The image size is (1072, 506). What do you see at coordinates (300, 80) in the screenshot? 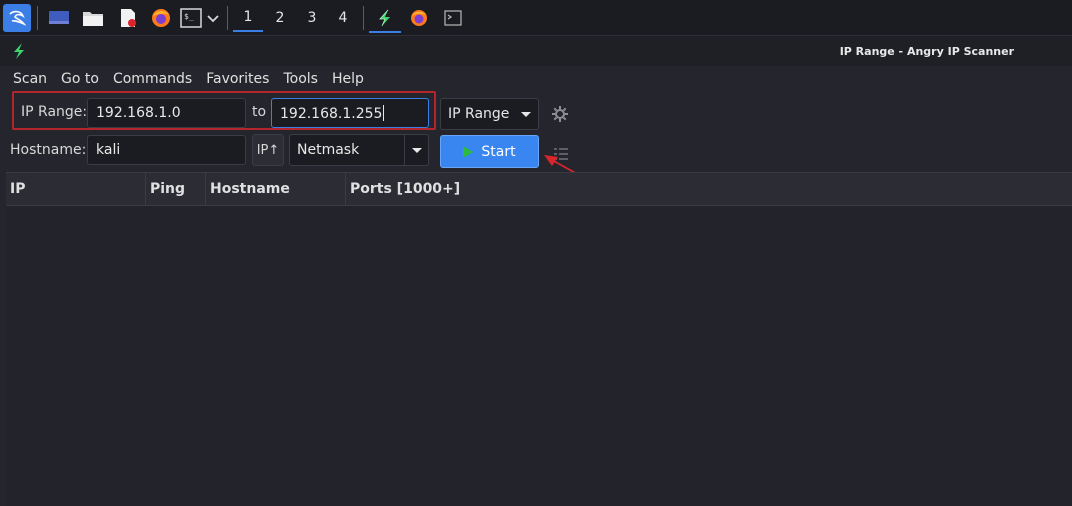
I see `menu-tools: Tools` at bounding box center [300, 80].